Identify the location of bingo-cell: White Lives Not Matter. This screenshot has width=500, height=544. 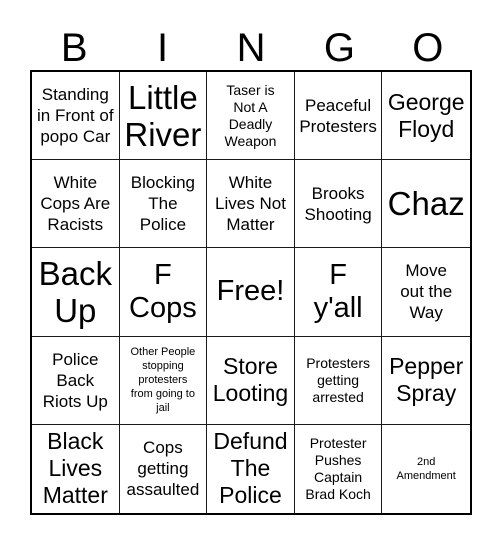
(251, 204).